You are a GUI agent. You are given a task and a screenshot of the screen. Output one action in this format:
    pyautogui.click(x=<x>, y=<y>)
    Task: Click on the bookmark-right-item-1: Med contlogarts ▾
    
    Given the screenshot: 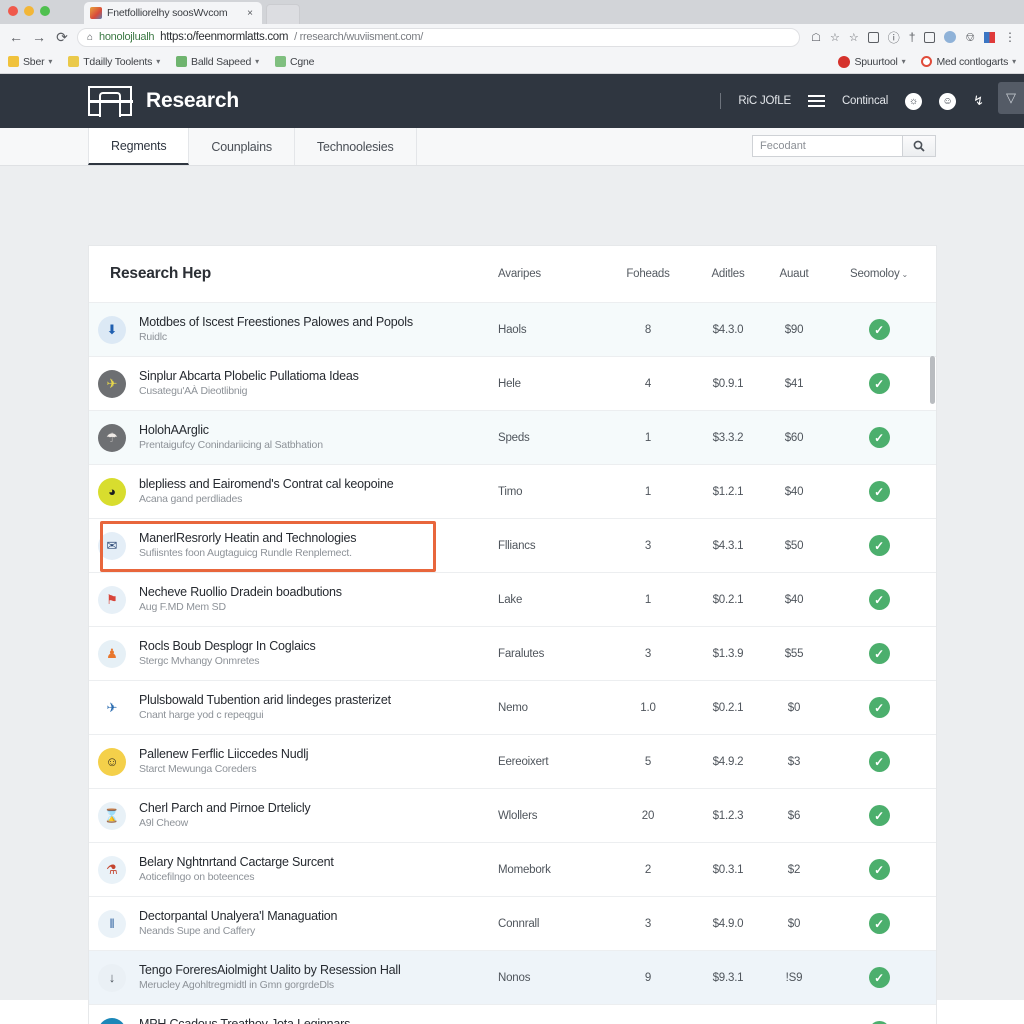 What is the action you would take?
    pyautogui.click(x=968, y=62)
    